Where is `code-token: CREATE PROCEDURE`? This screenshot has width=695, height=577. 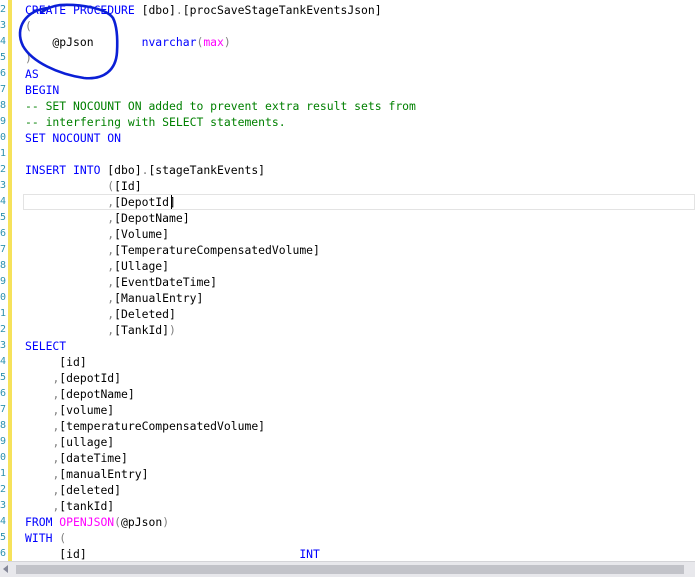
code-token: CREATE PROCEDURE is located at coordinates (83, 10).